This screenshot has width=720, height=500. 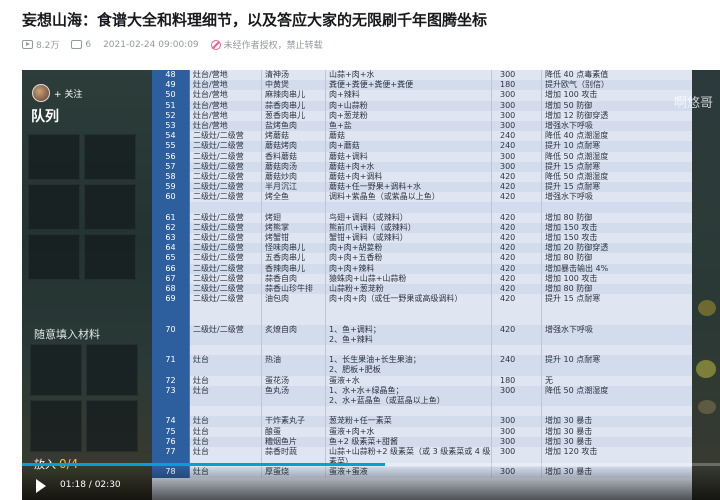 I want to click on recipe-number: 71, so click(x=171, y=365).